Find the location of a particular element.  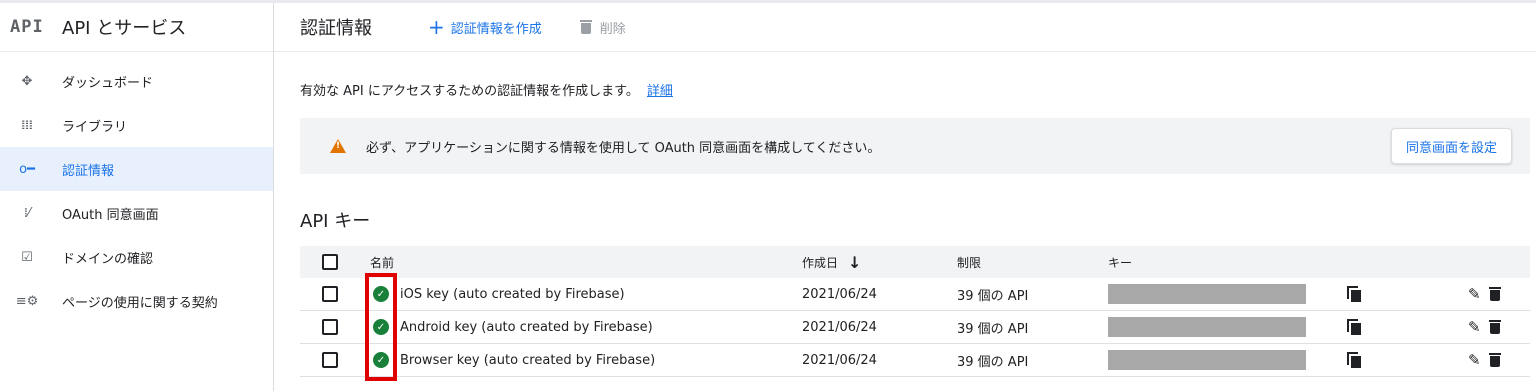

sidebar-item-label: OAuth 同意画面 is located at coordinates (110, 215).